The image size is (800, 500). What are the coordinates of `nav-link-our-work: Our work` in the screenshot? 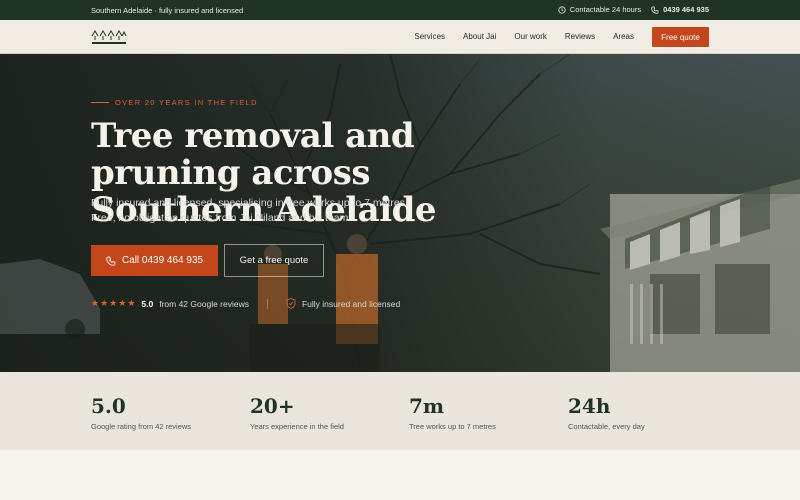 It's located at (530, 36).